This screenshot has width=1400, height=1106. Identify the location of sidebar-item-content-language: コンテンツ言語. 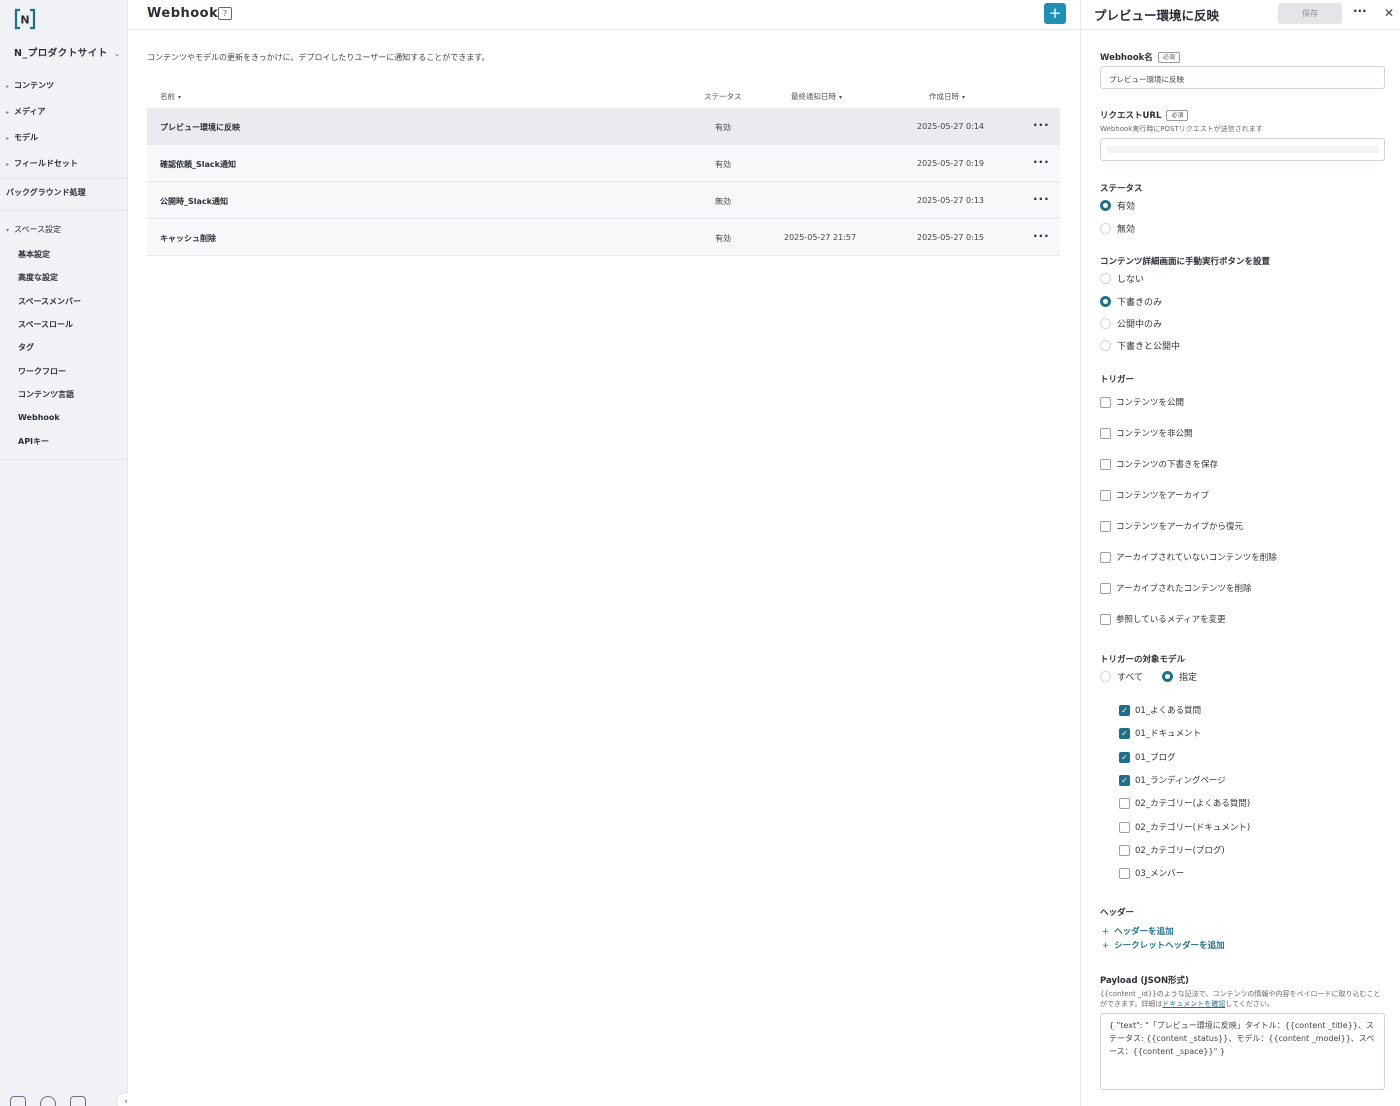
(46, 394).